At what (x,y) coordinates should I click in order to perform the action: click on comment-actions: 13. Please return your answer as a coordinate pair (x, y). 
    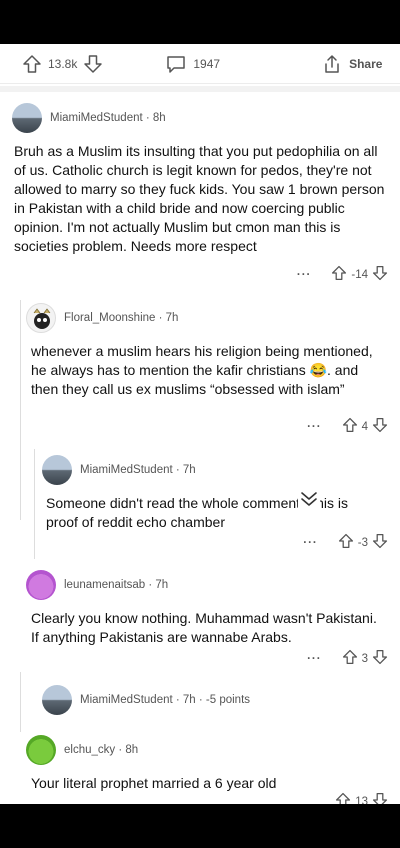
    Looking at the image, I should click on (361, 798).